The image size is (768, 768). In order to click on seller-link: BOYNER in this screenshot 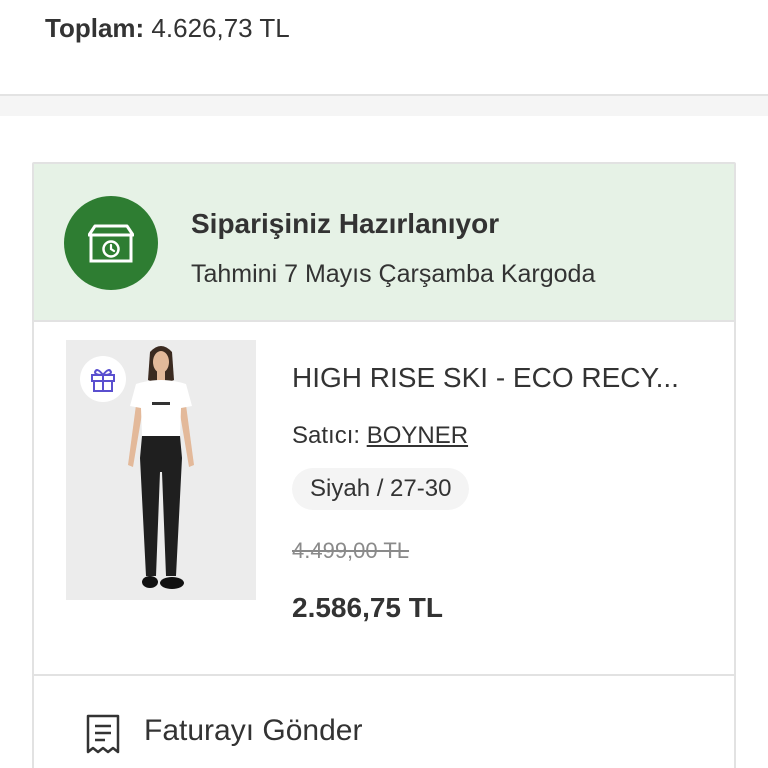, I will do `click(417, 435)`.